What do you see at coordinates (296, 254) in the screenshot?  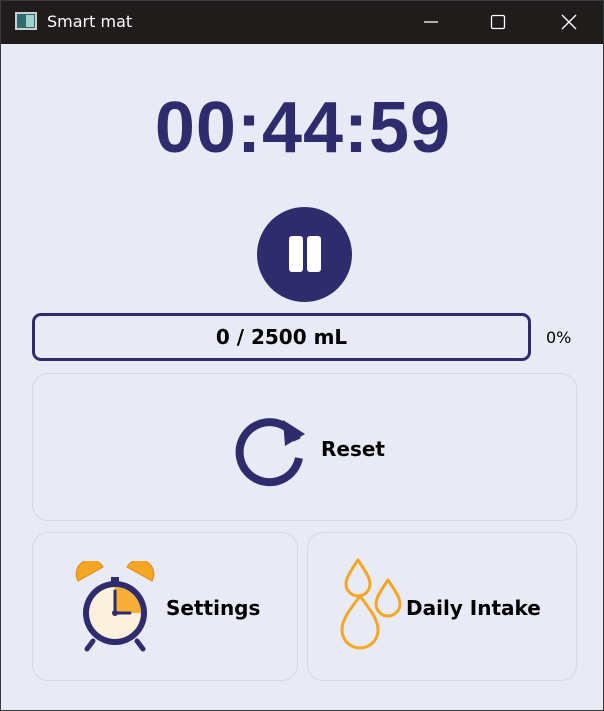 I see `pause-icon` at bounding box center [296, 254].